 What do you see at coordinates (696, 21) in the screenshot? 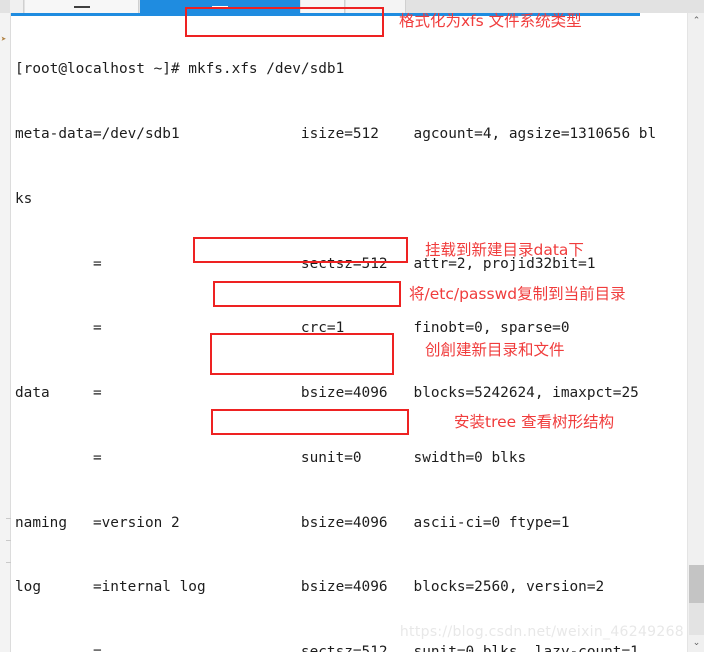
I see `scroll-up-arrow-icon: ⌃` at bounding box center [696, 21].